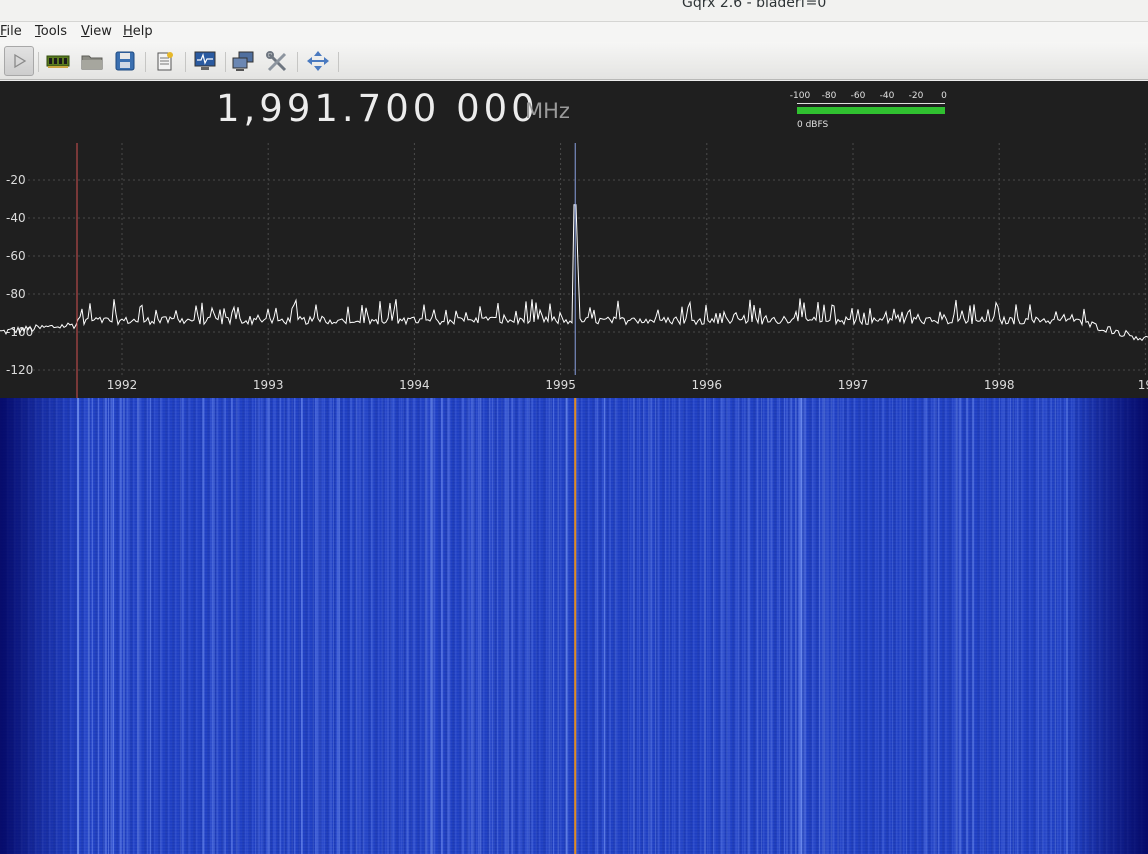  Describe the element at coordinates (547, 111) in the screenshot. I see `frequency-unit: MHz` at that location.